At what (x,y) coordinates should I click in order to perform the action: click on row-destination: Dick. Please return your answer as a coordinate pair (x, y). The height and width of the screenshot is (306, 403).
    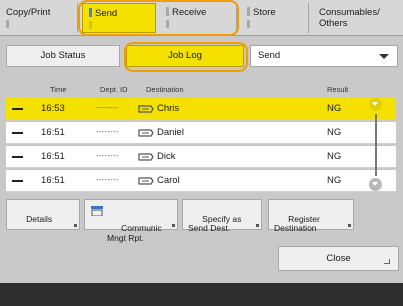
    Looking at the image, I should click on (166, 156).